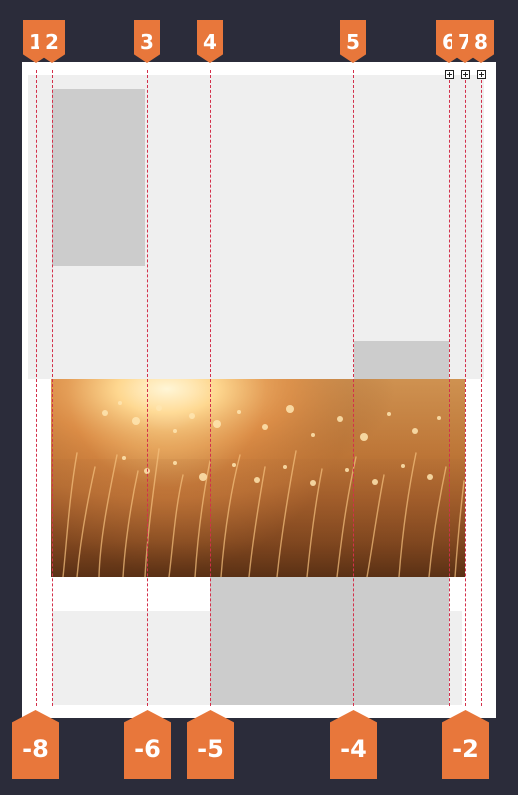 The width and height of the screenshot is (518, 795). I want to click on offset-marker-minus-2: -2, so click(465, 744).